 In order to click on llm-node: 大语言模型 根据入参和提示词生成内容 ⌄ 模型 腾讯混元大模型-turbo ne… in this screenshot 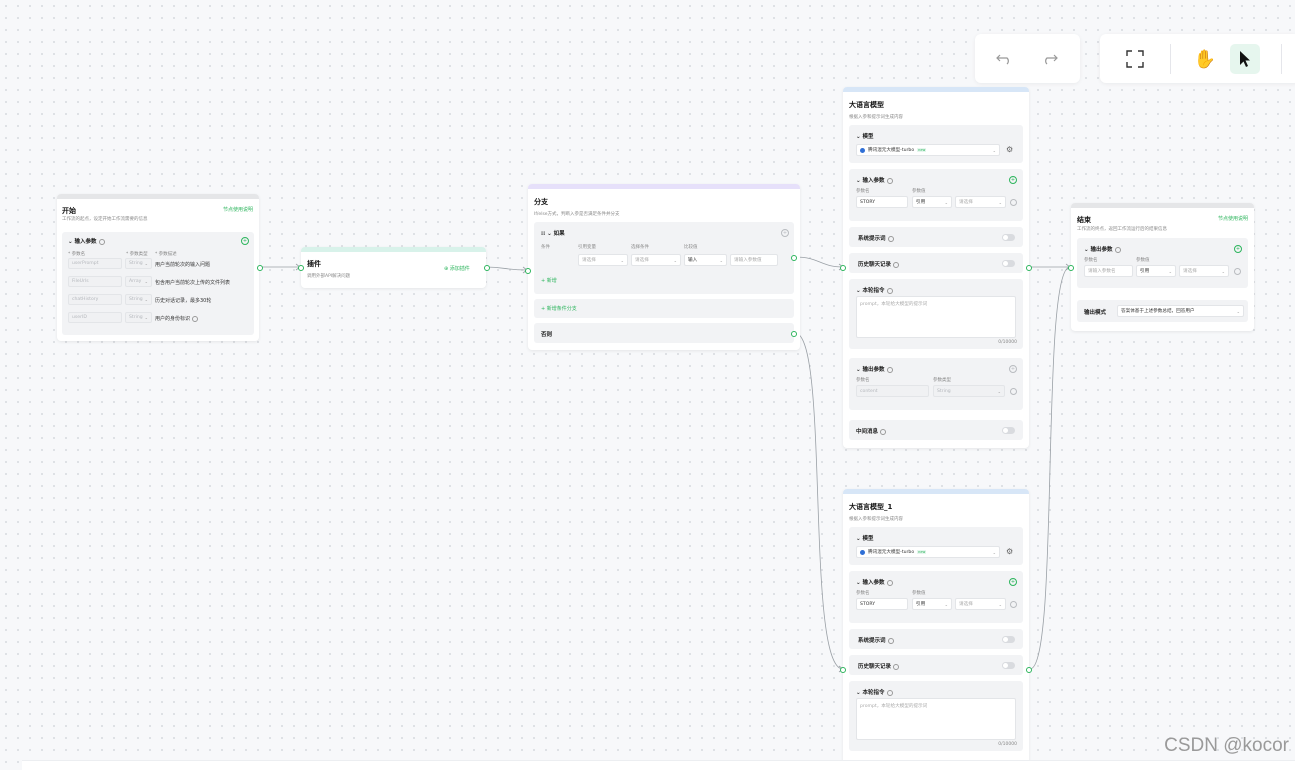, I will do `click(936, 267)`.